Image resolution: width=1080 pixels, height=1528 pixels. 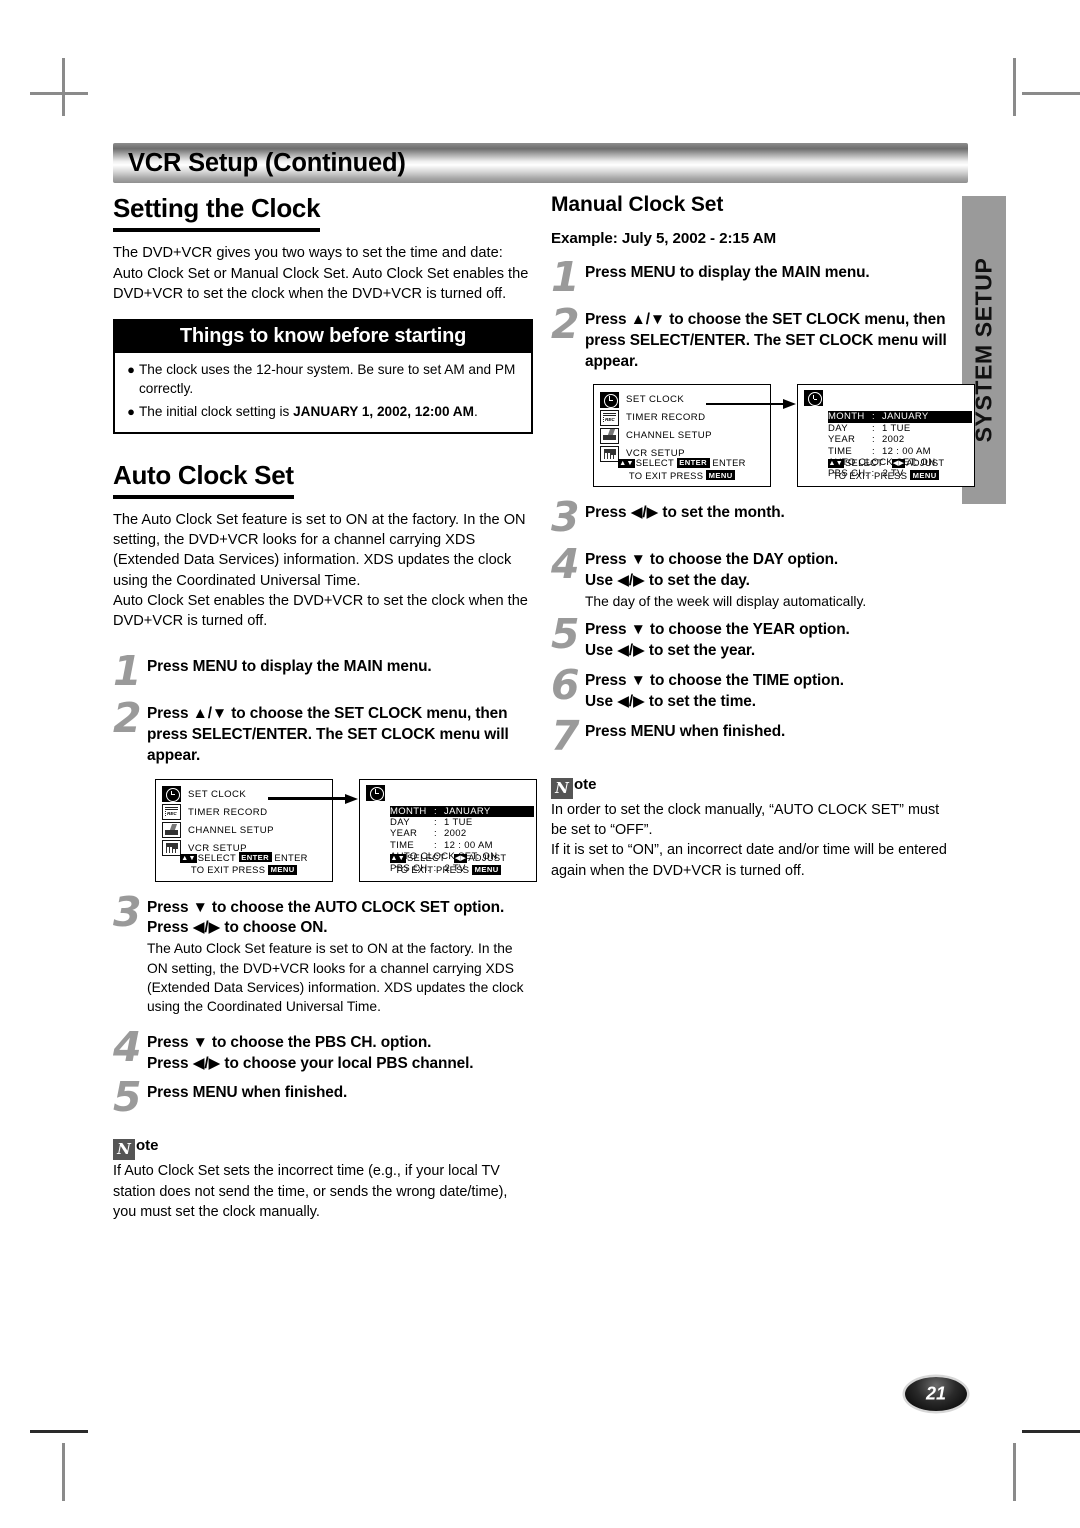 What do you see at coordinates (63, 1472) in the screenshot?
I see `crop-mark-bottom-left-v` at bounding box center [63, 1472].